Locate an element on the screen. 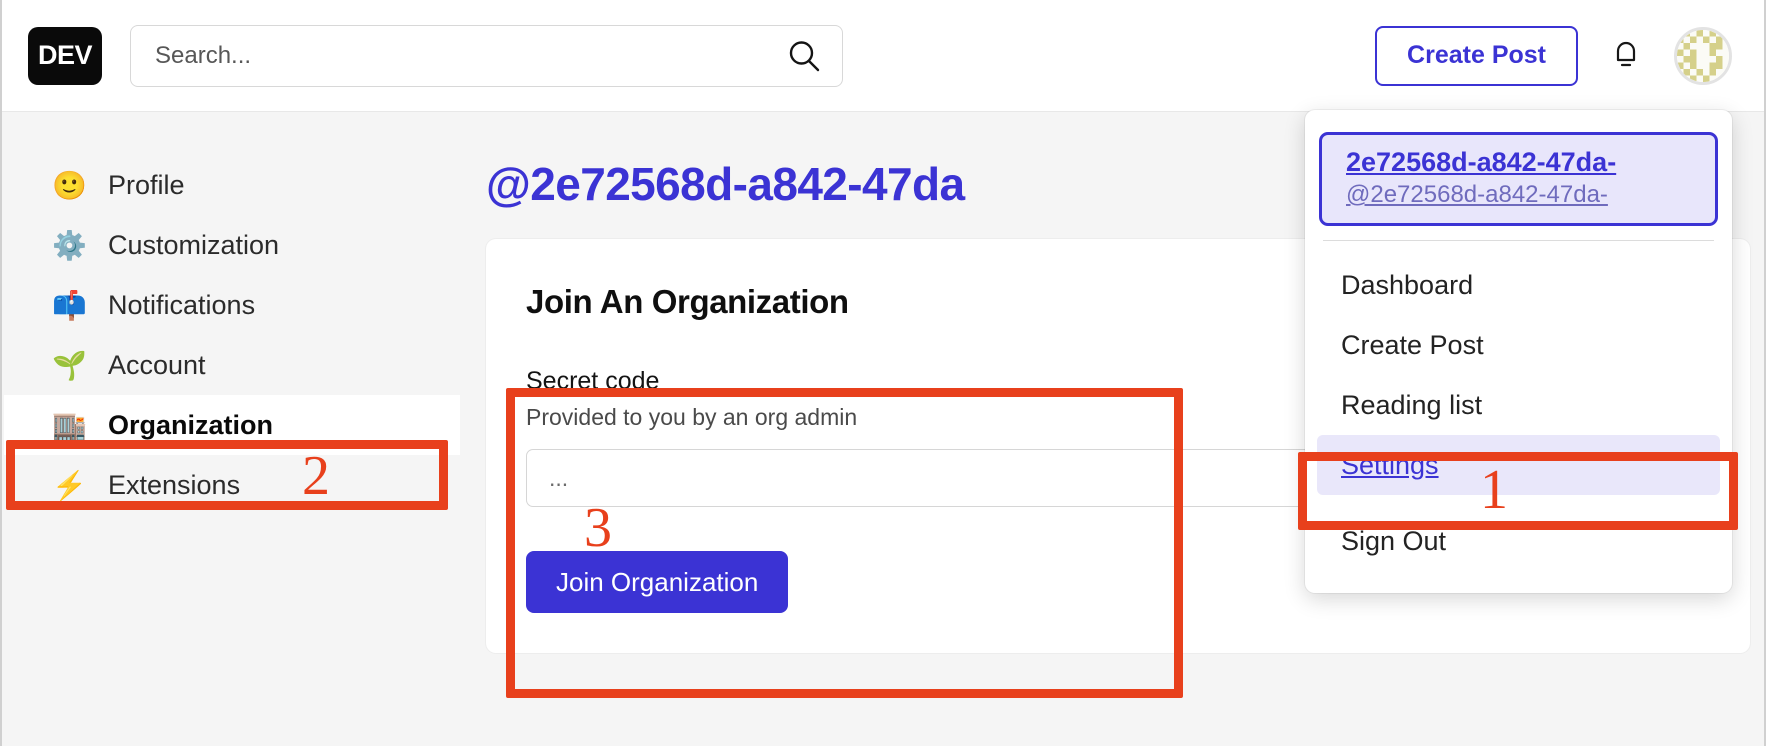  avatar is located at coordinates (1703, 55).